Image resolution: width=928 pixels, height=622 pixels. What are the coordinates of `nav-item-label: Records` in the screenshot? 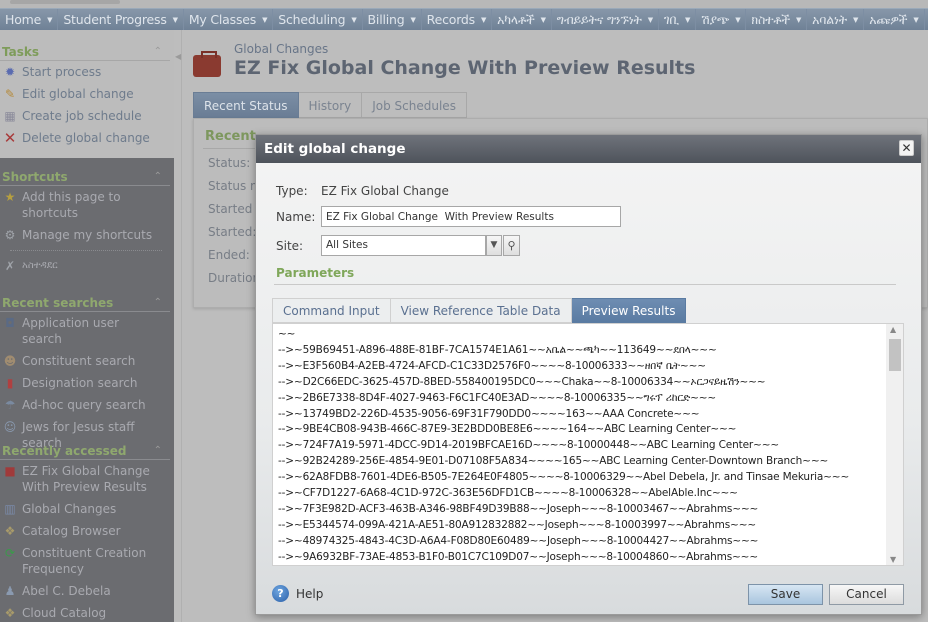 It's located at (451, 19).